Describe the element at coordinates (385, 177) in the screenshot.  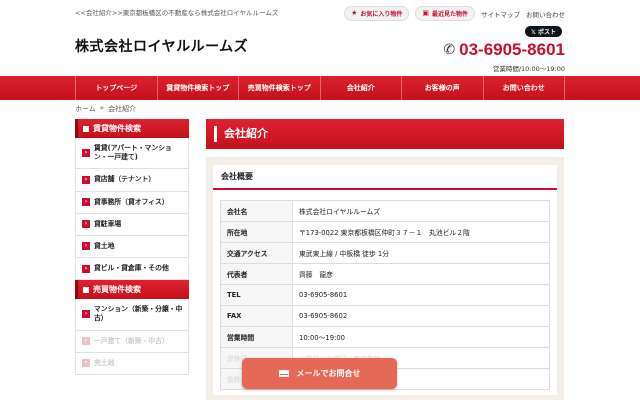
I see `section-title: 会社概要` at that location.